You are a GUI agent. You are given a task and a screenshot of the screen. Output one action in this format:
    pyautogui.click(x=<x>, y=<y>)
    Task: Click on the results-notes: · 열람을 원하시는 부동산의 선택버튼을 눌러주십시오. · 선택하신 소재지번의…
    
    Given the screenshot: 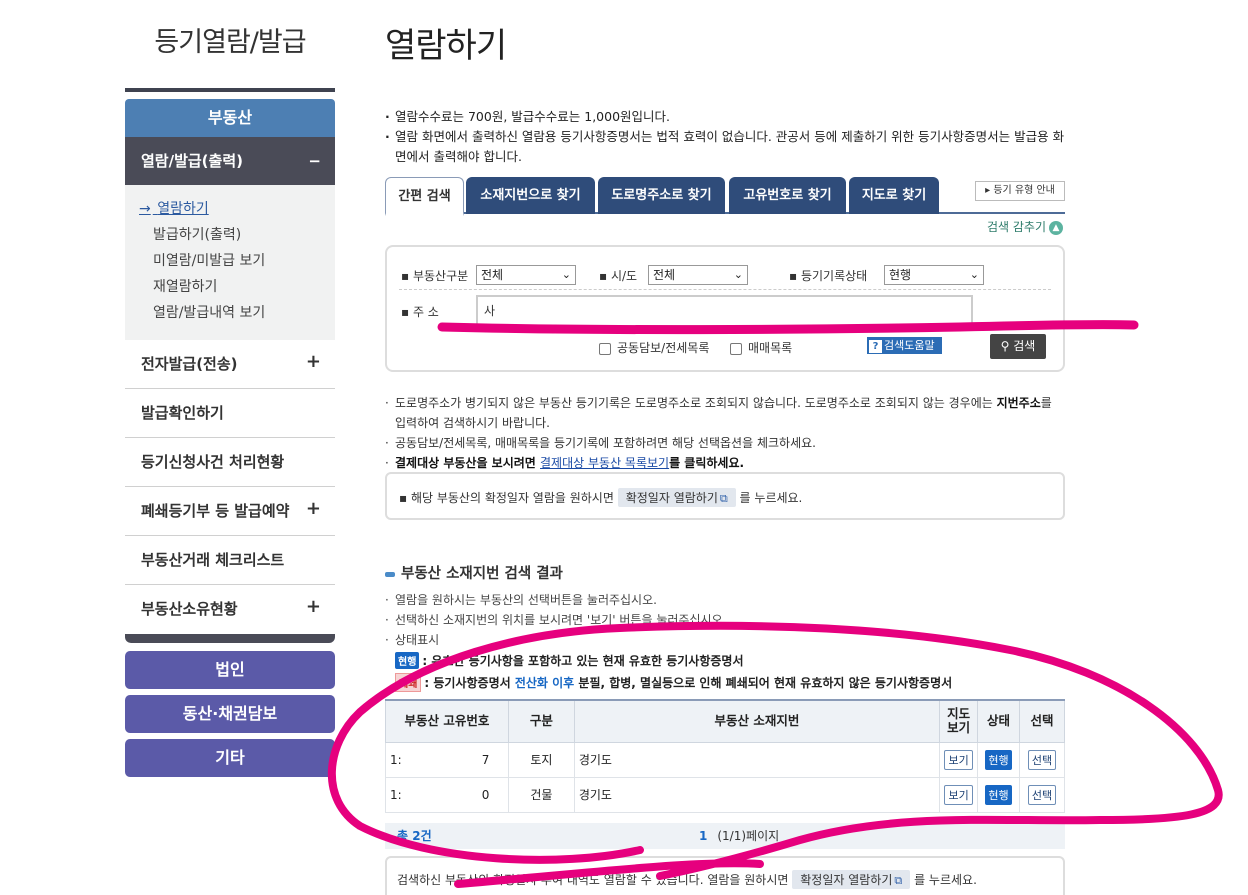 What is the action you would take?
    pyautogui.click(x=556, y=620)
    